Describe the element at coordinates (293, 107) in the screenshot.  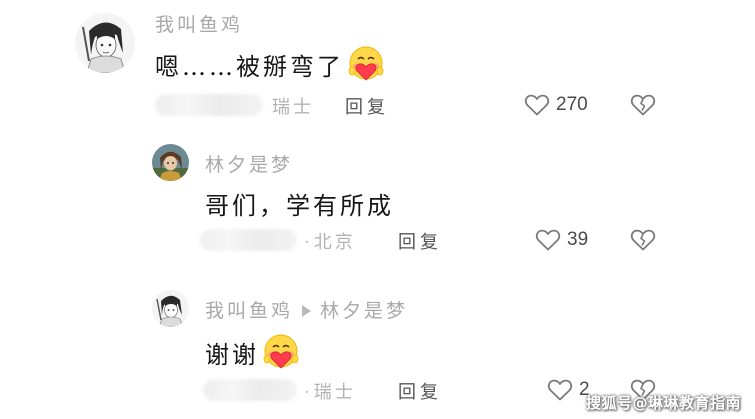
I see `location: 瑞士` at that location.